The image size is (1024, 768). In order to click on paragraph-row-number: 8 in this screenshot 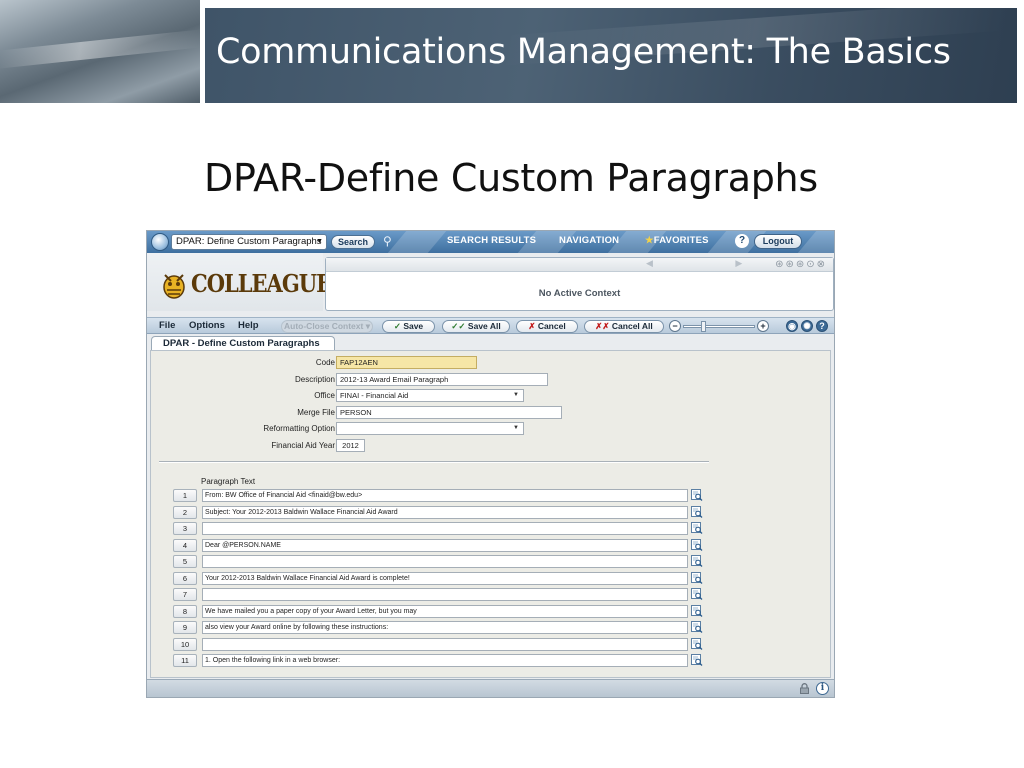, I will do `click(185, 611)`.